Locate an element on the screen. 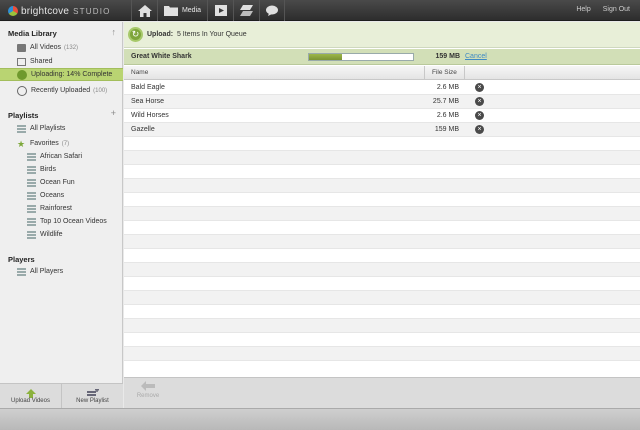 This screenshot has width=640, height=430. sidebar-item-label: Recently Uploaded is located at coordinates (61, 90).